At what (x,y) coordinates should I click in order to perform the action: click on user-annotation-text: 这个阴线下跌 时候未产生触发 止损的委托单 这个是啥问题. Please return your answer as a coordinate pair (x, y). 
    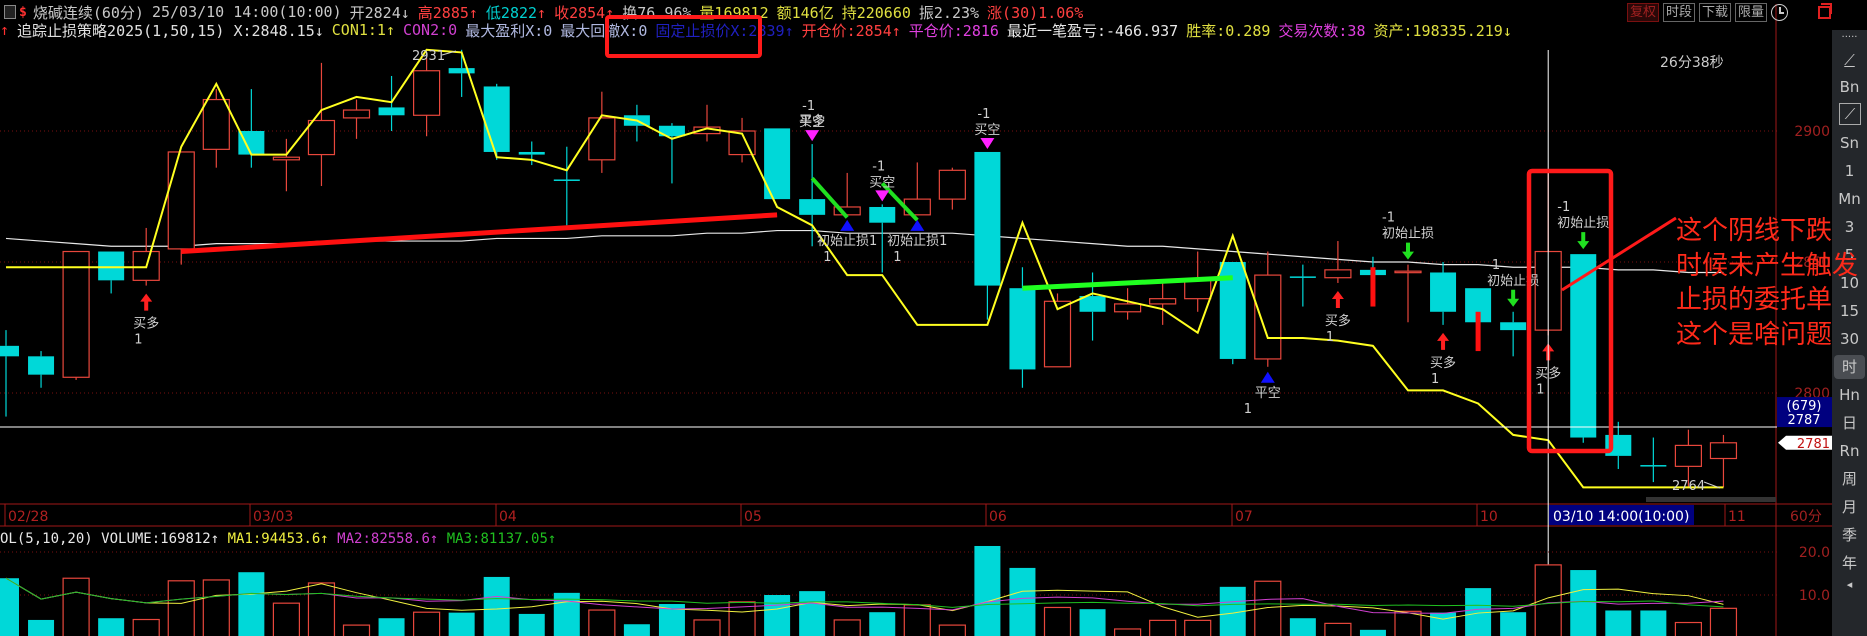
    Looking at the image, I should click on (1767, 283).